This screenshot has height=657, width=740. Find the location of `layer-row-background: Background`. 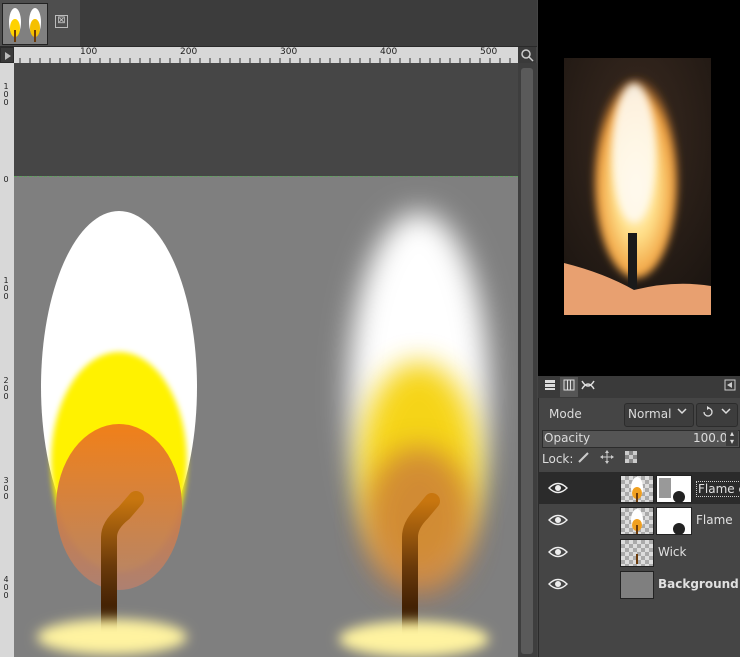

layer-row-background: Background is located at coordinates (639, 584).